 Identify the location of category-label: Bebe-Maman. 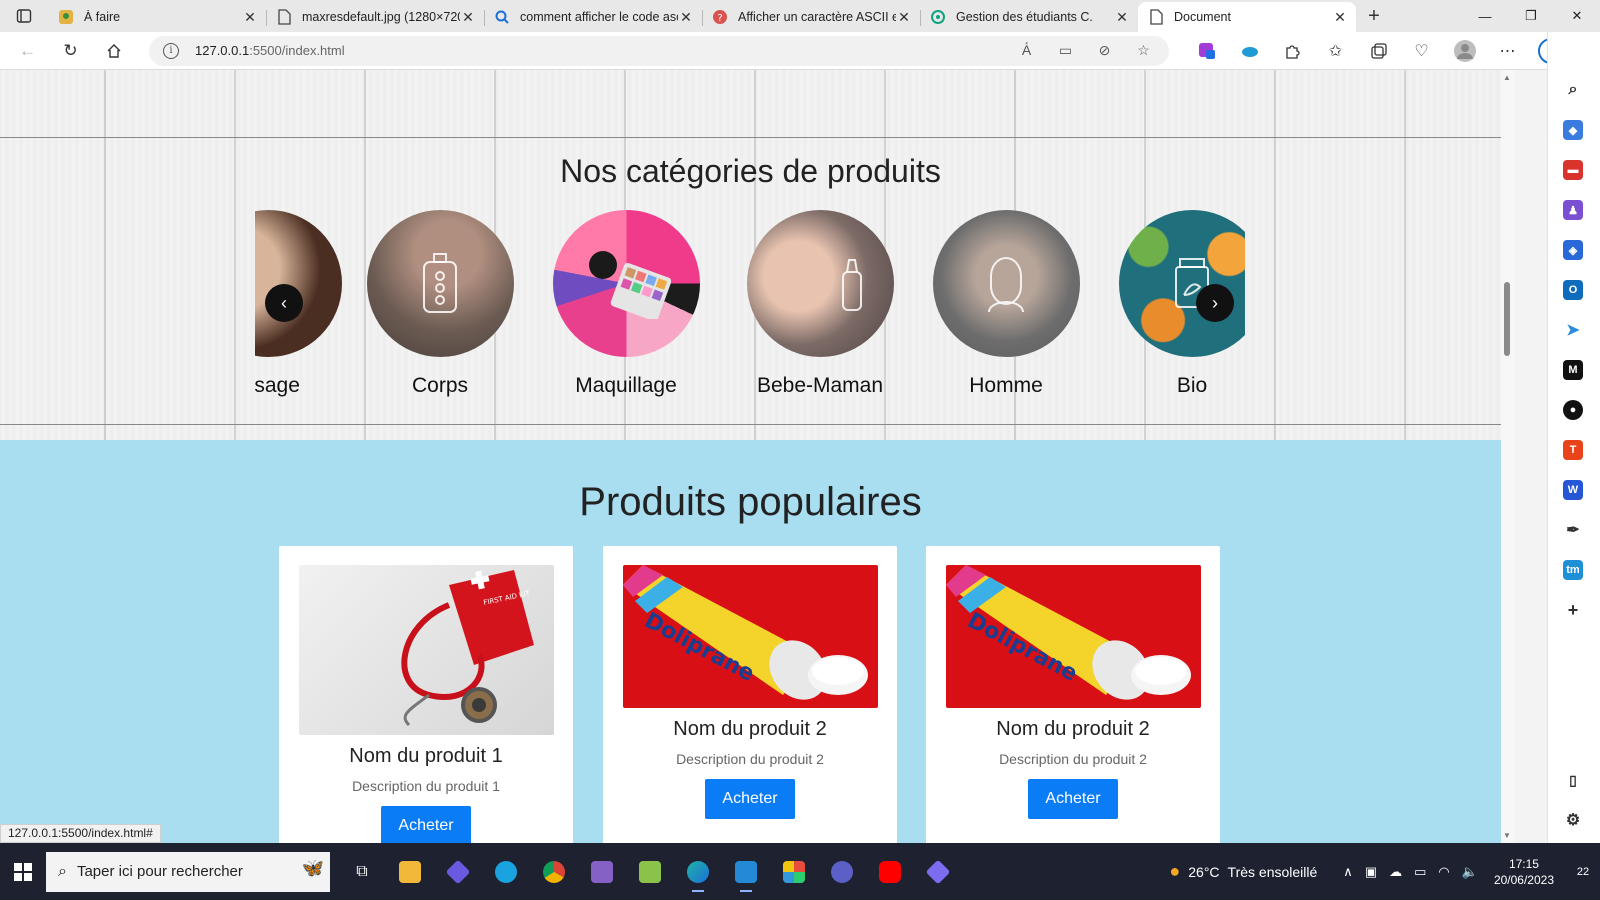
(820, 385).